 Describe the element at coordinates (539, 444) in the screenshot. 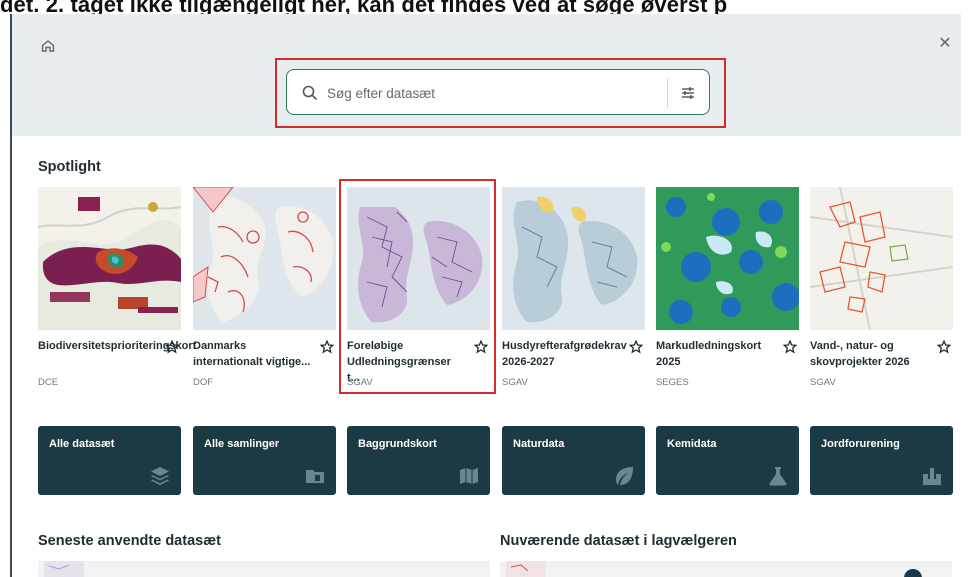

I see `tile-label: Naturdata` at that location.